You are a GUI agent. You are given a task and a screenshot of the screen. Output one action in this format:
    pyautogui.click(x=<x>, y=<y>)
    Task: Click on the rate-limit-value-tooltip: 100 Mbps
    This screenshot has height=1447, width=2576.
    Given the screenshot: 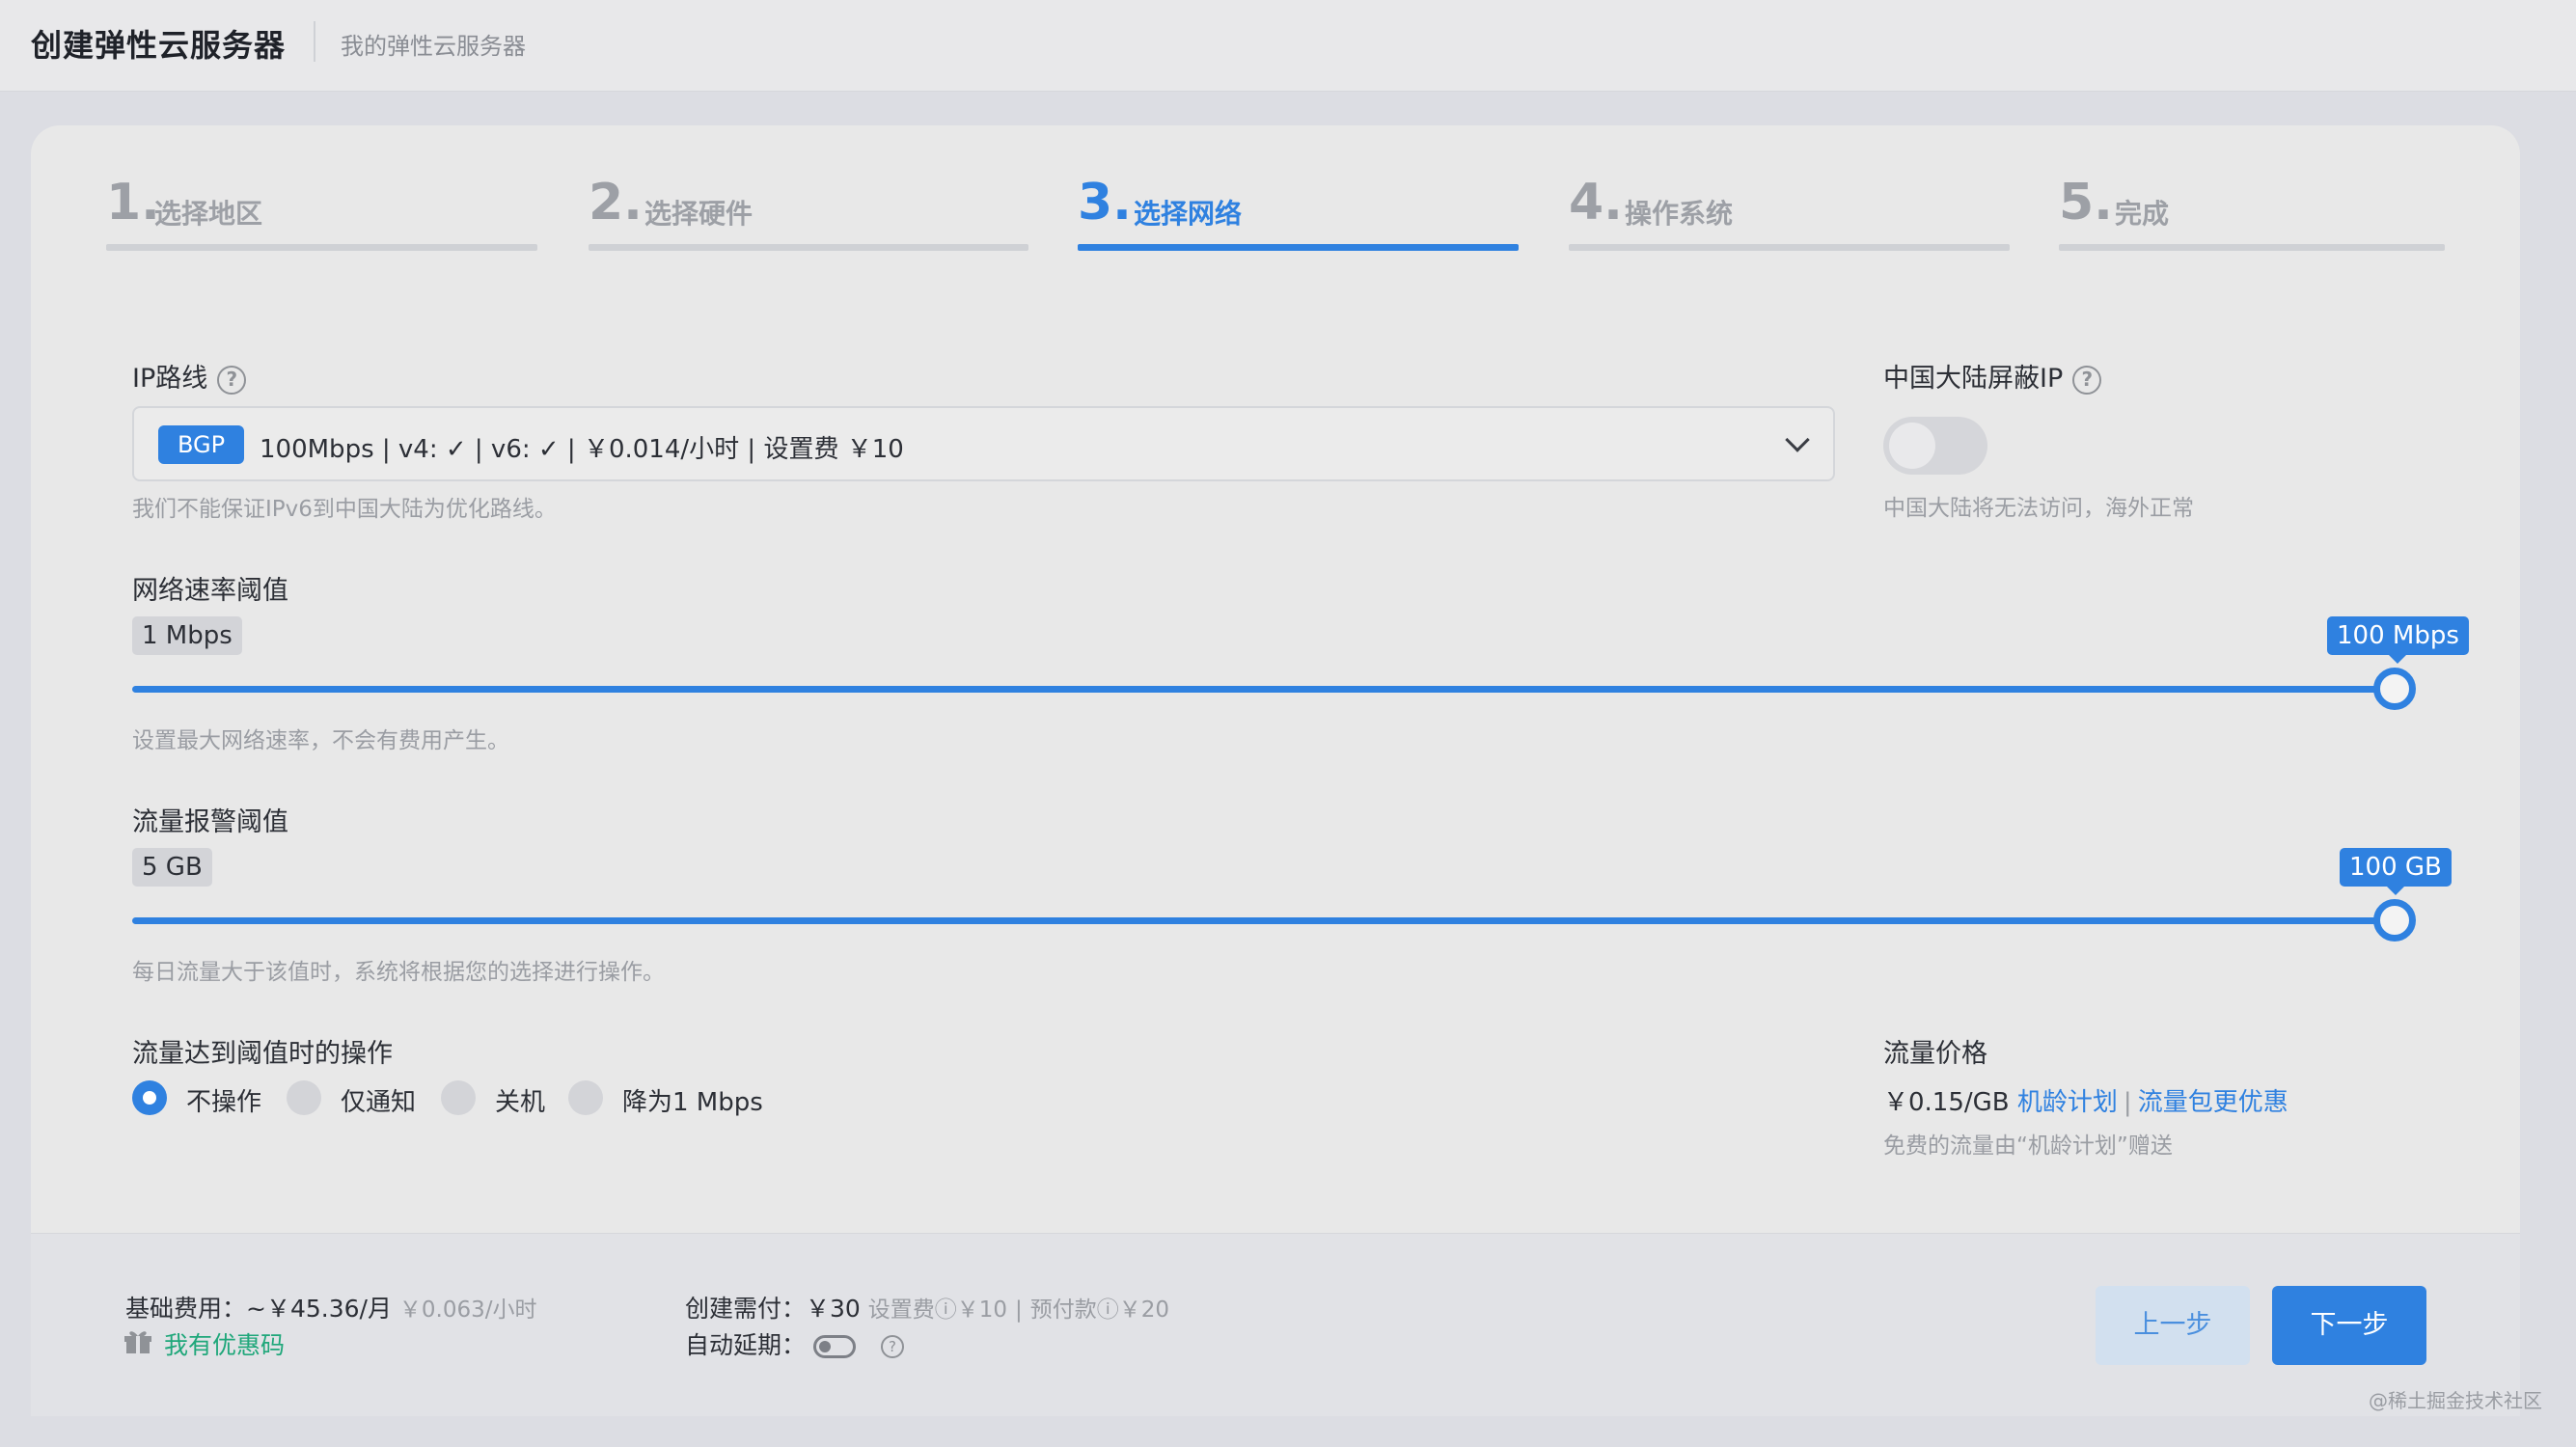 What is the action you would take?
    pyautogui.click(x=2398, y=640)
    